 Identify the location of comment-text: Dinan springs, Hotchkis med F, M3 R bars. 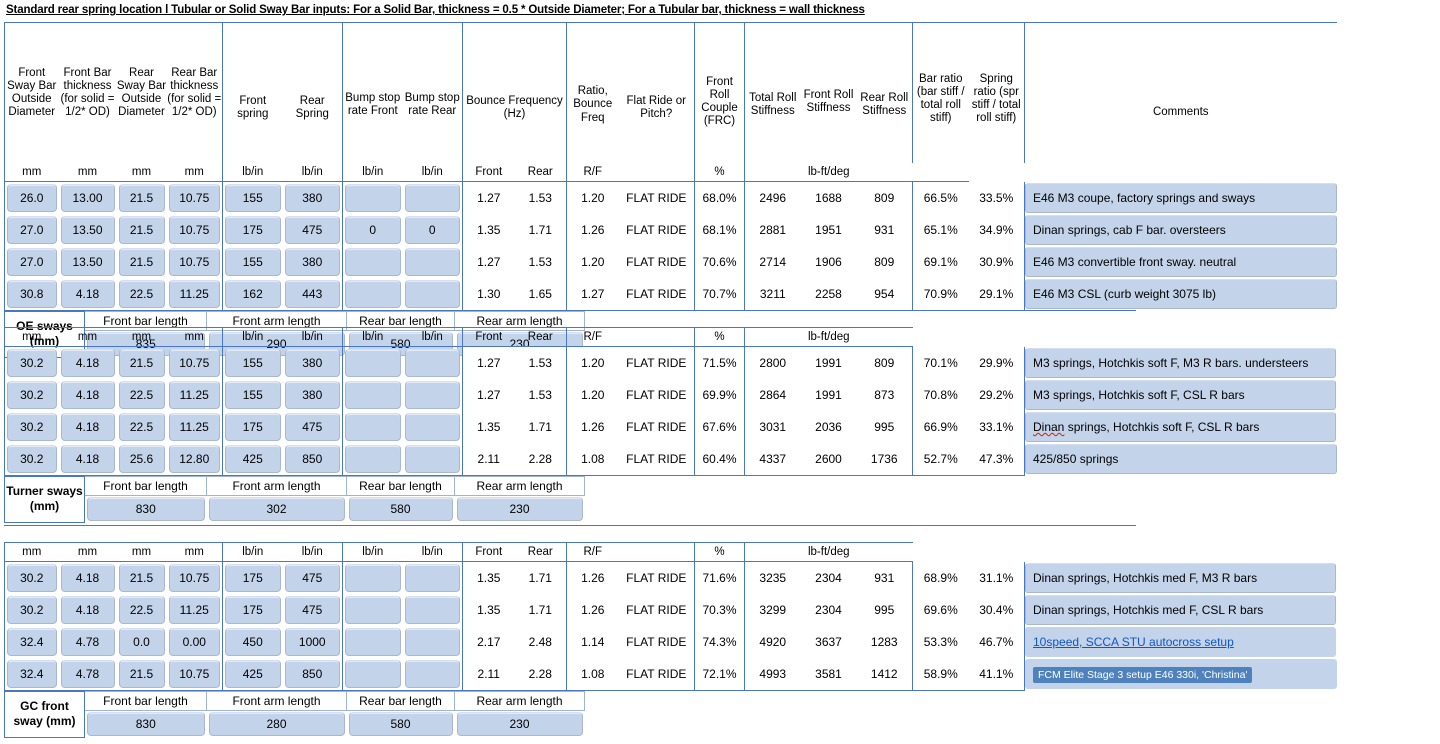
(1180, 577).